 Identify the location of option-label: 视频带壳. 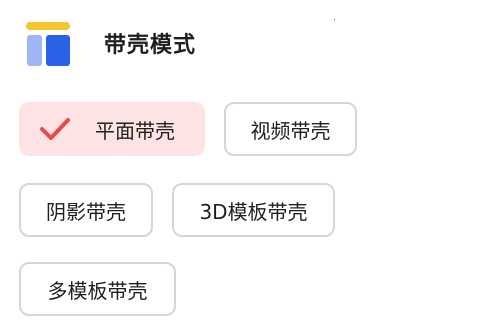
(290, 130).